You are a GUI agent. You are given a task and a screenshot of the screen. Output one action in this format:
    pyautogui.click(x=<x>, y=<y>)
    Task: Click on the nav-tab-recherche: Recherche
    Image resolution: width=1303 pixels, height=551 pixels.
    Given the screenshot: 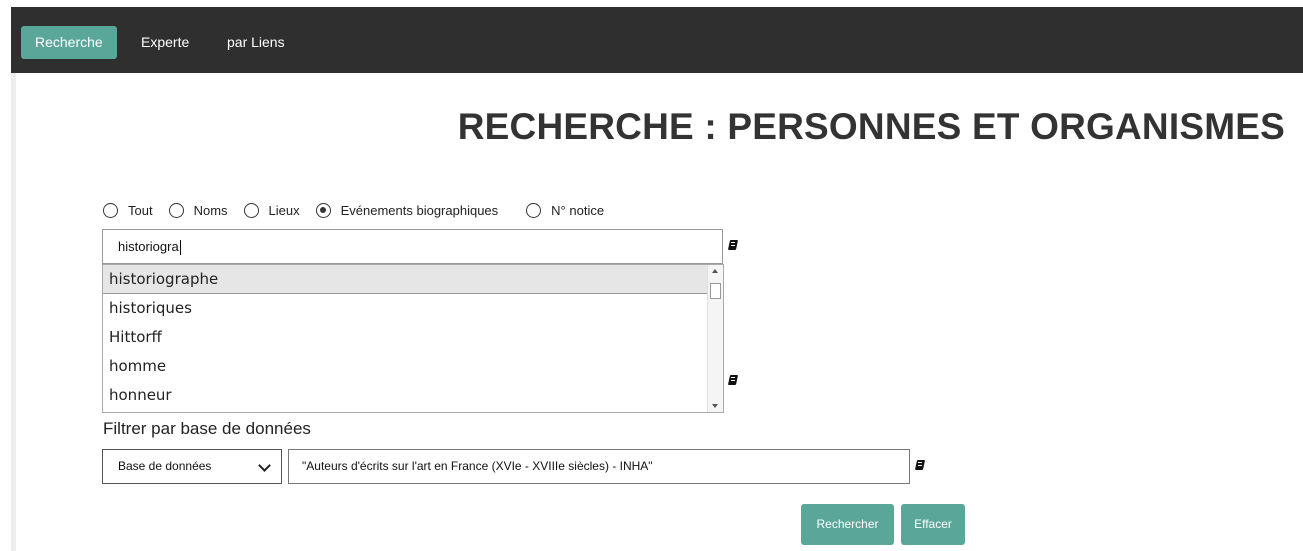 What is the action you would take?
    pyautogui.click(x=69, y=42)
    